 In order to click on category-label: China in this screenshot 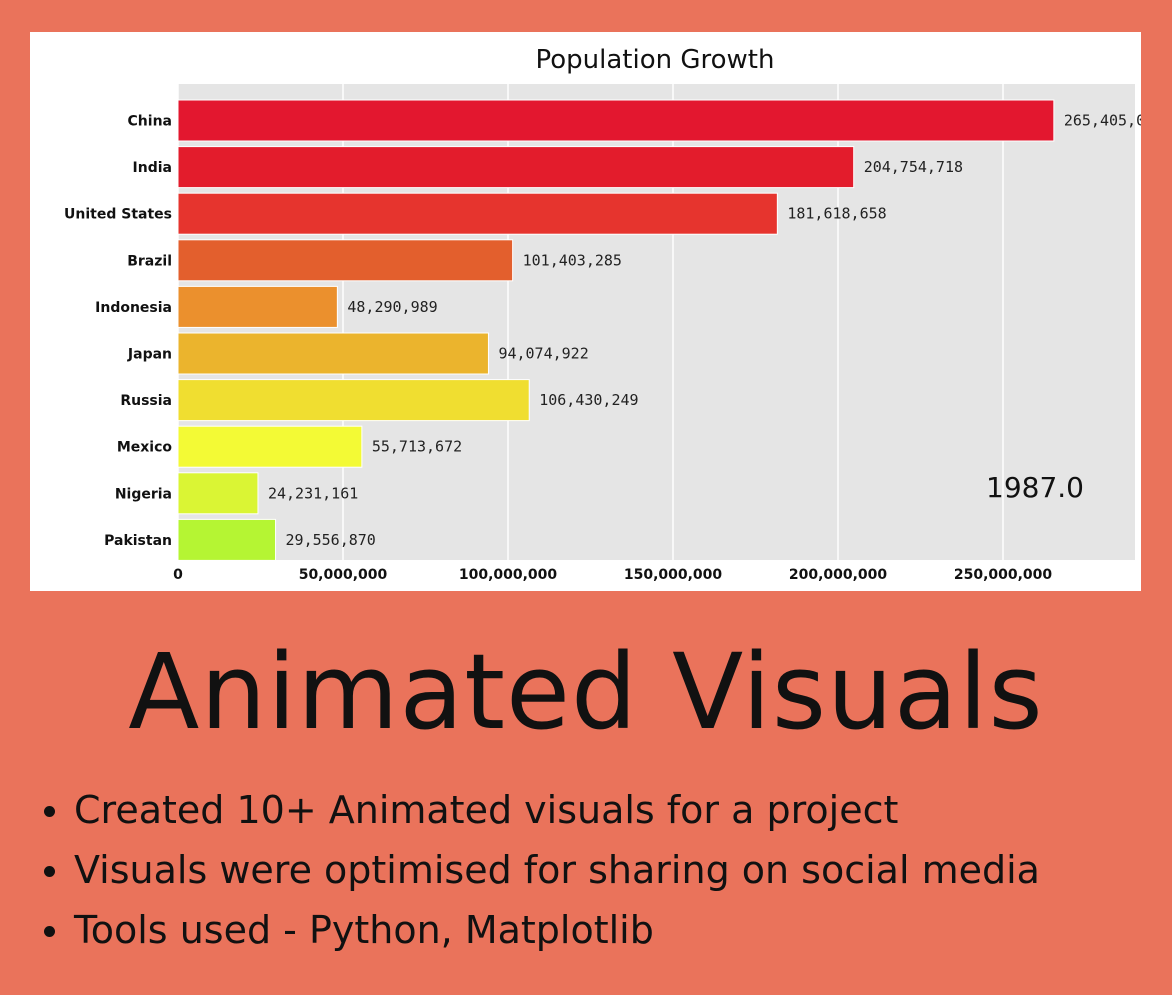, I will do `click(150, 122)`.